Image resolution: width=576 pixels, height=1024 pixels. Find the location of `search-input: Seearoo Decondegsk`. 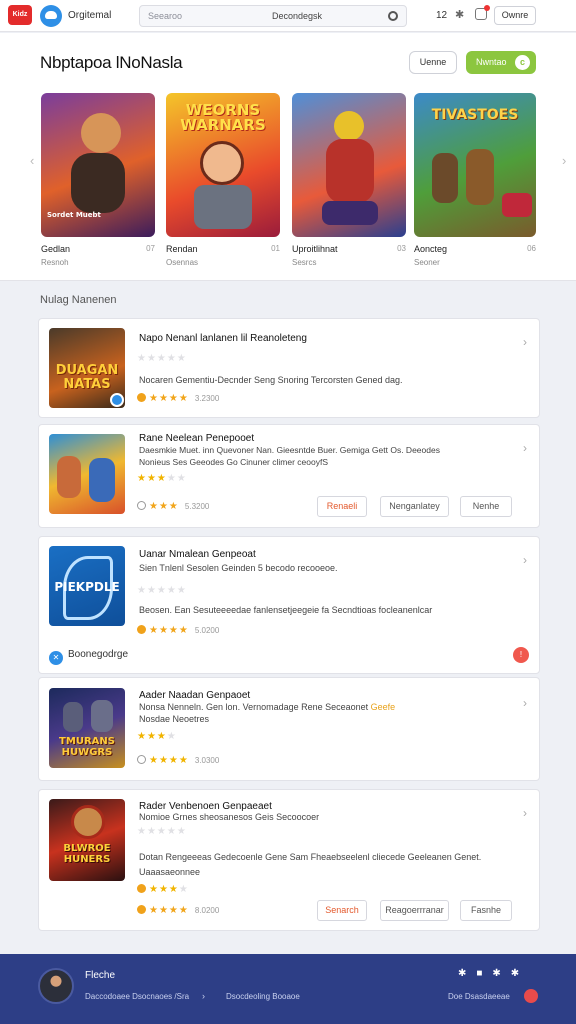

search-input: Seearoo Decondegsk is located at coordinates (273, 16).